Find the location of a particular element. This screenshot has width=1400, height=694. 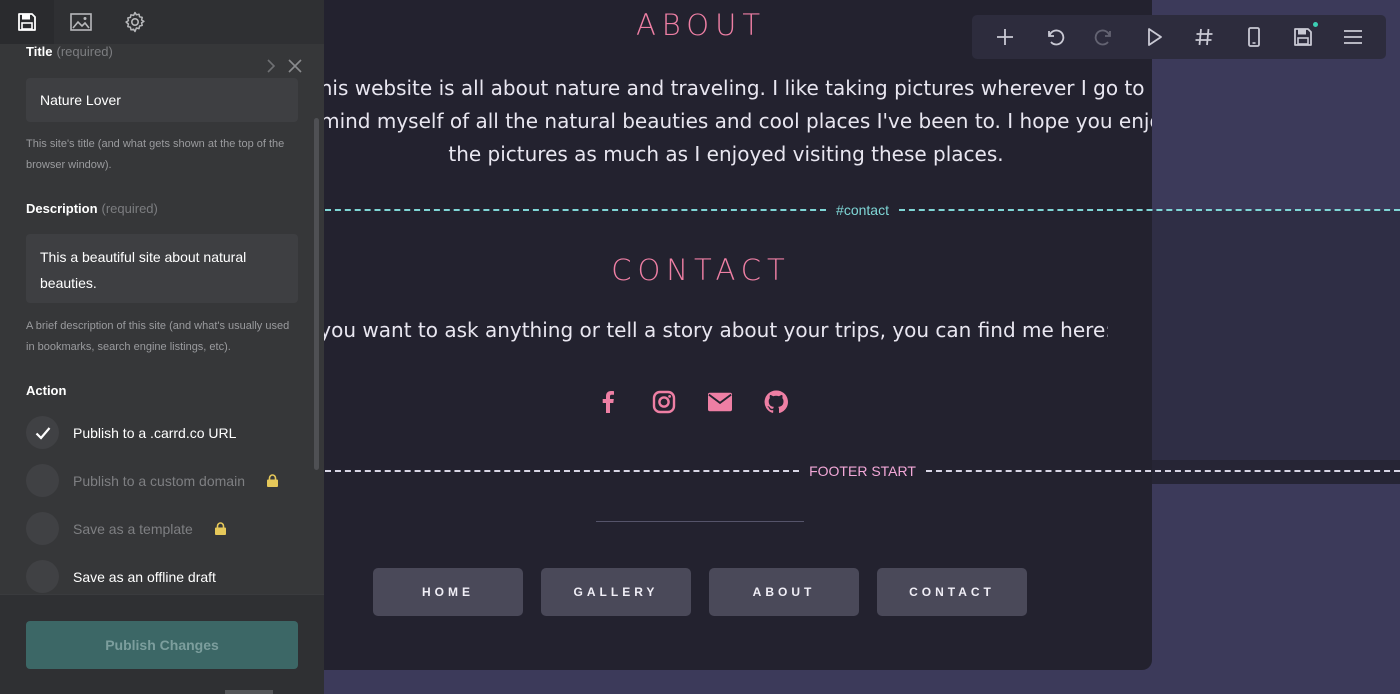

action-radio-checked is located at coordinates (42, 432).